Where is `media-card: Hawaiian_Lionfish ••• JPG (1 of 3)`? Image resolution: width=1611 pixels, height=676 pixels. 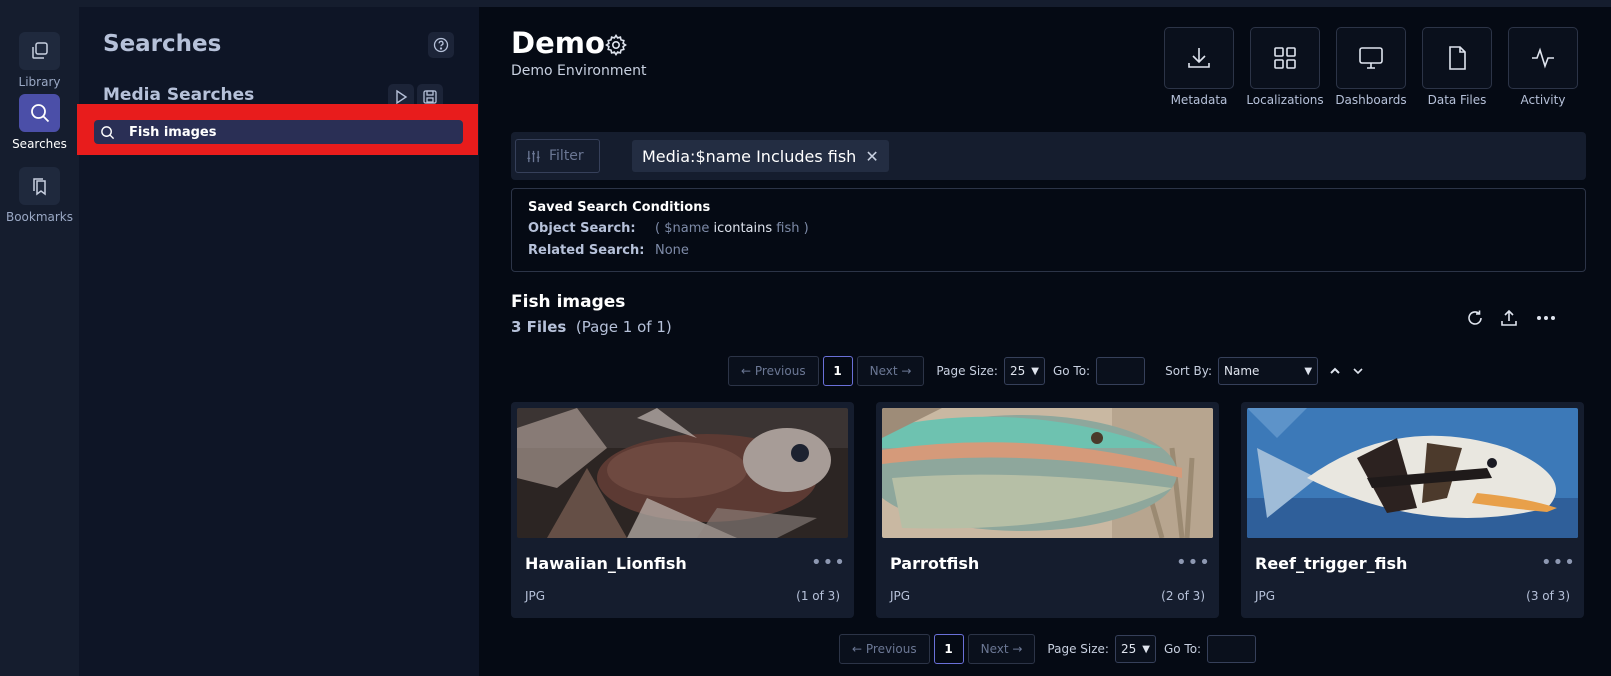
media-card: Hawaiian_Lionfish ••• JPG (1 of 3) is located at coordinates (682, 510).